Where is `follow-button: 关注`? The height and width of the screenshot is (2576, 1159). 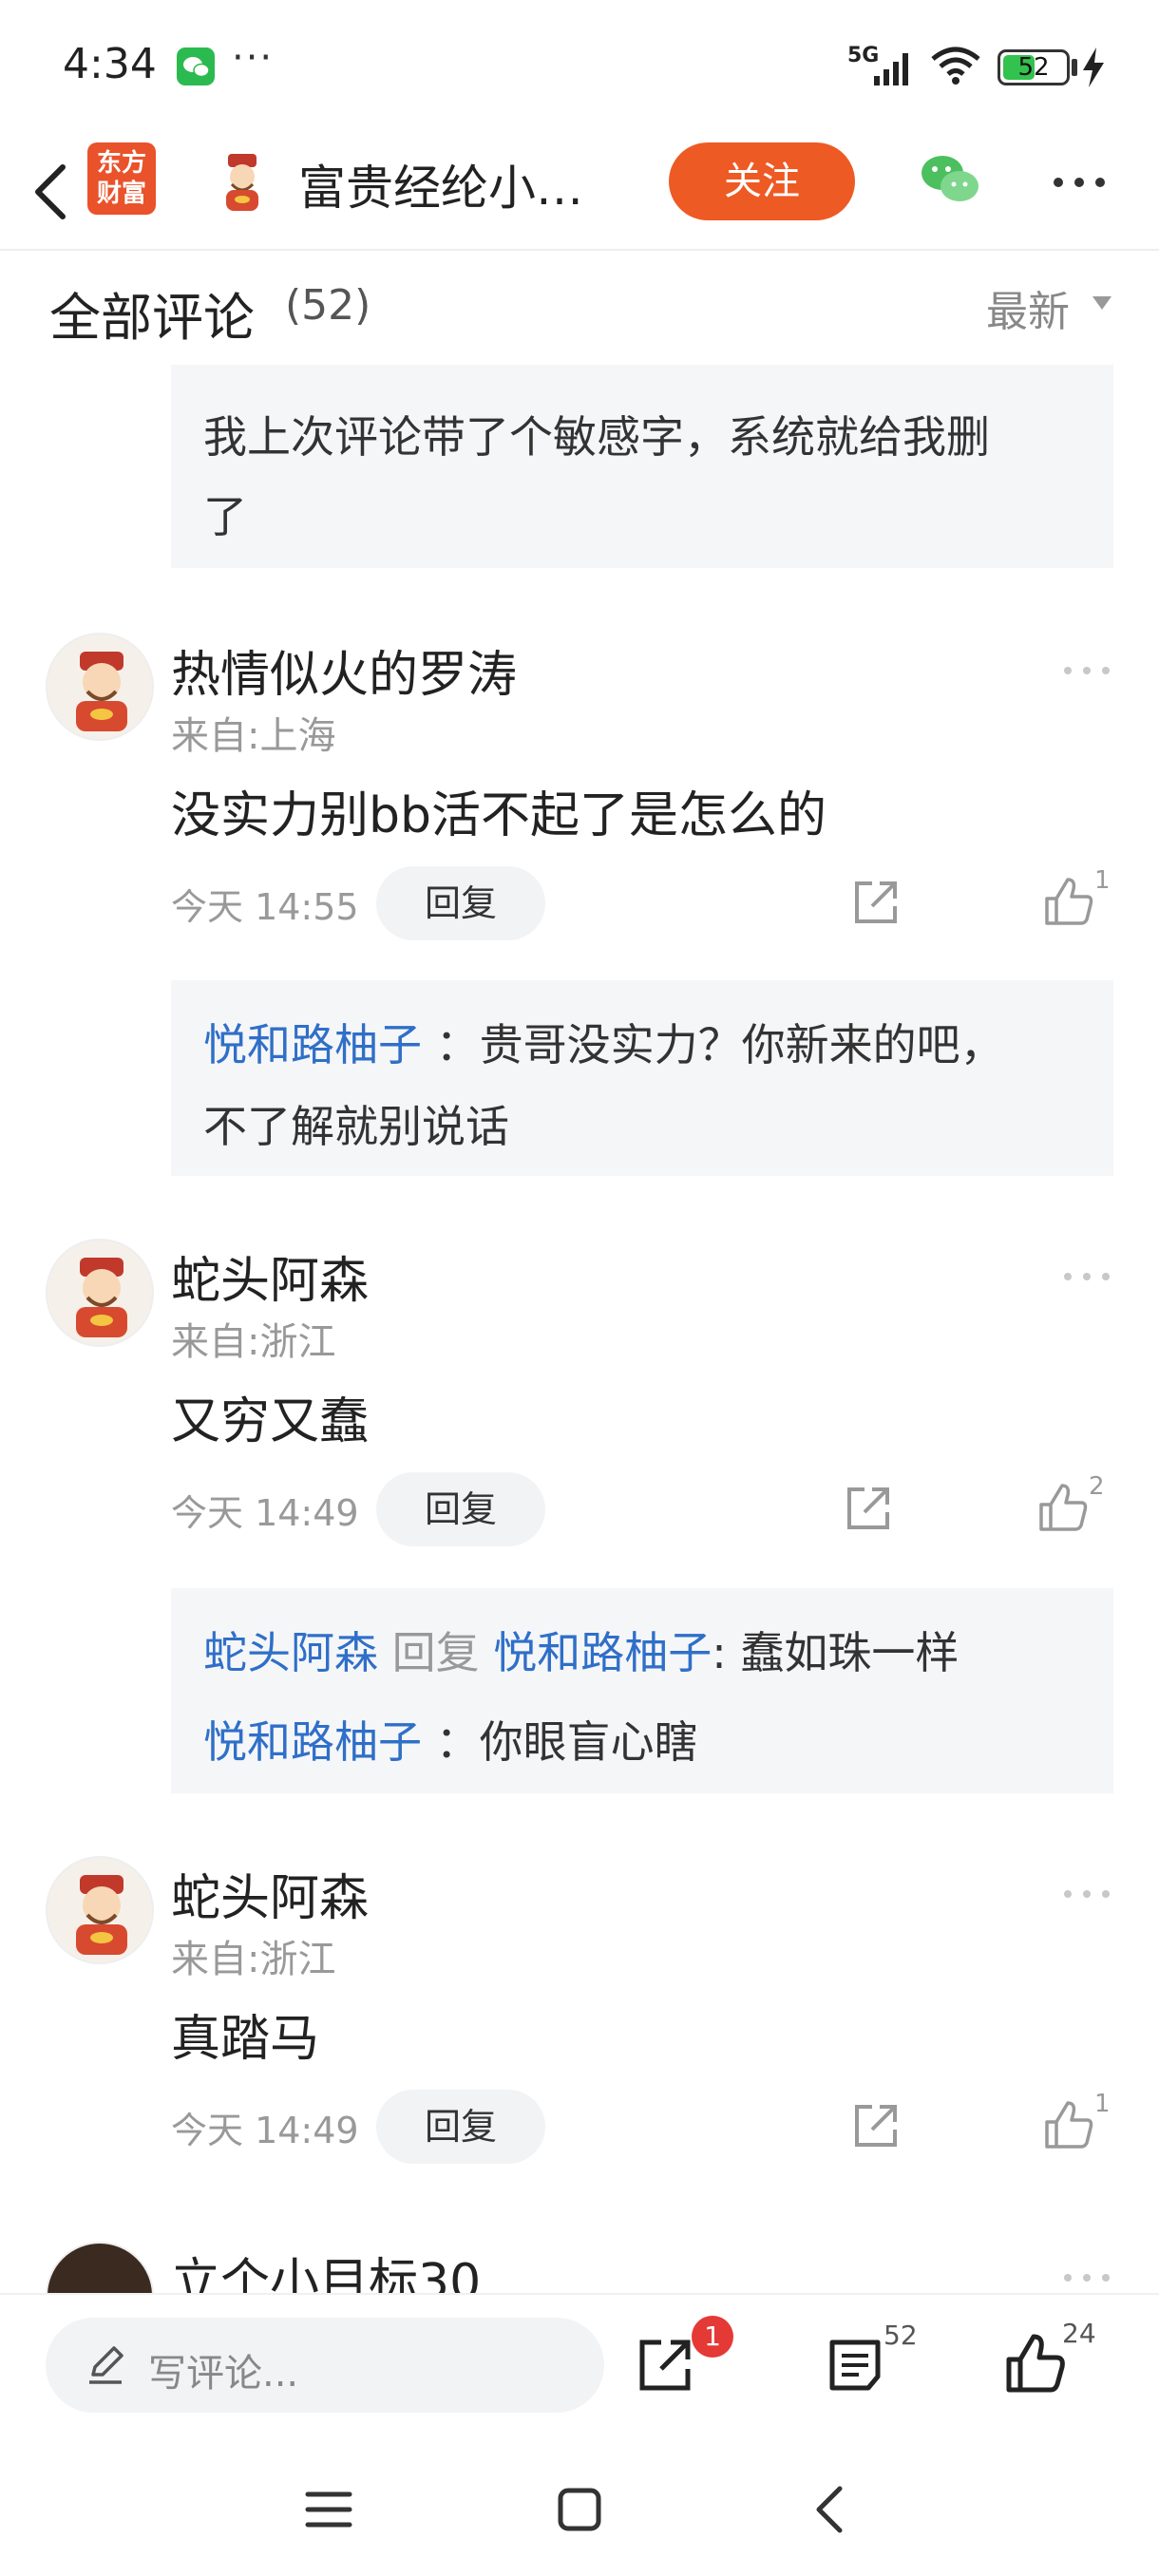
follow-button: 关注 is located at coordinates (762, 181).